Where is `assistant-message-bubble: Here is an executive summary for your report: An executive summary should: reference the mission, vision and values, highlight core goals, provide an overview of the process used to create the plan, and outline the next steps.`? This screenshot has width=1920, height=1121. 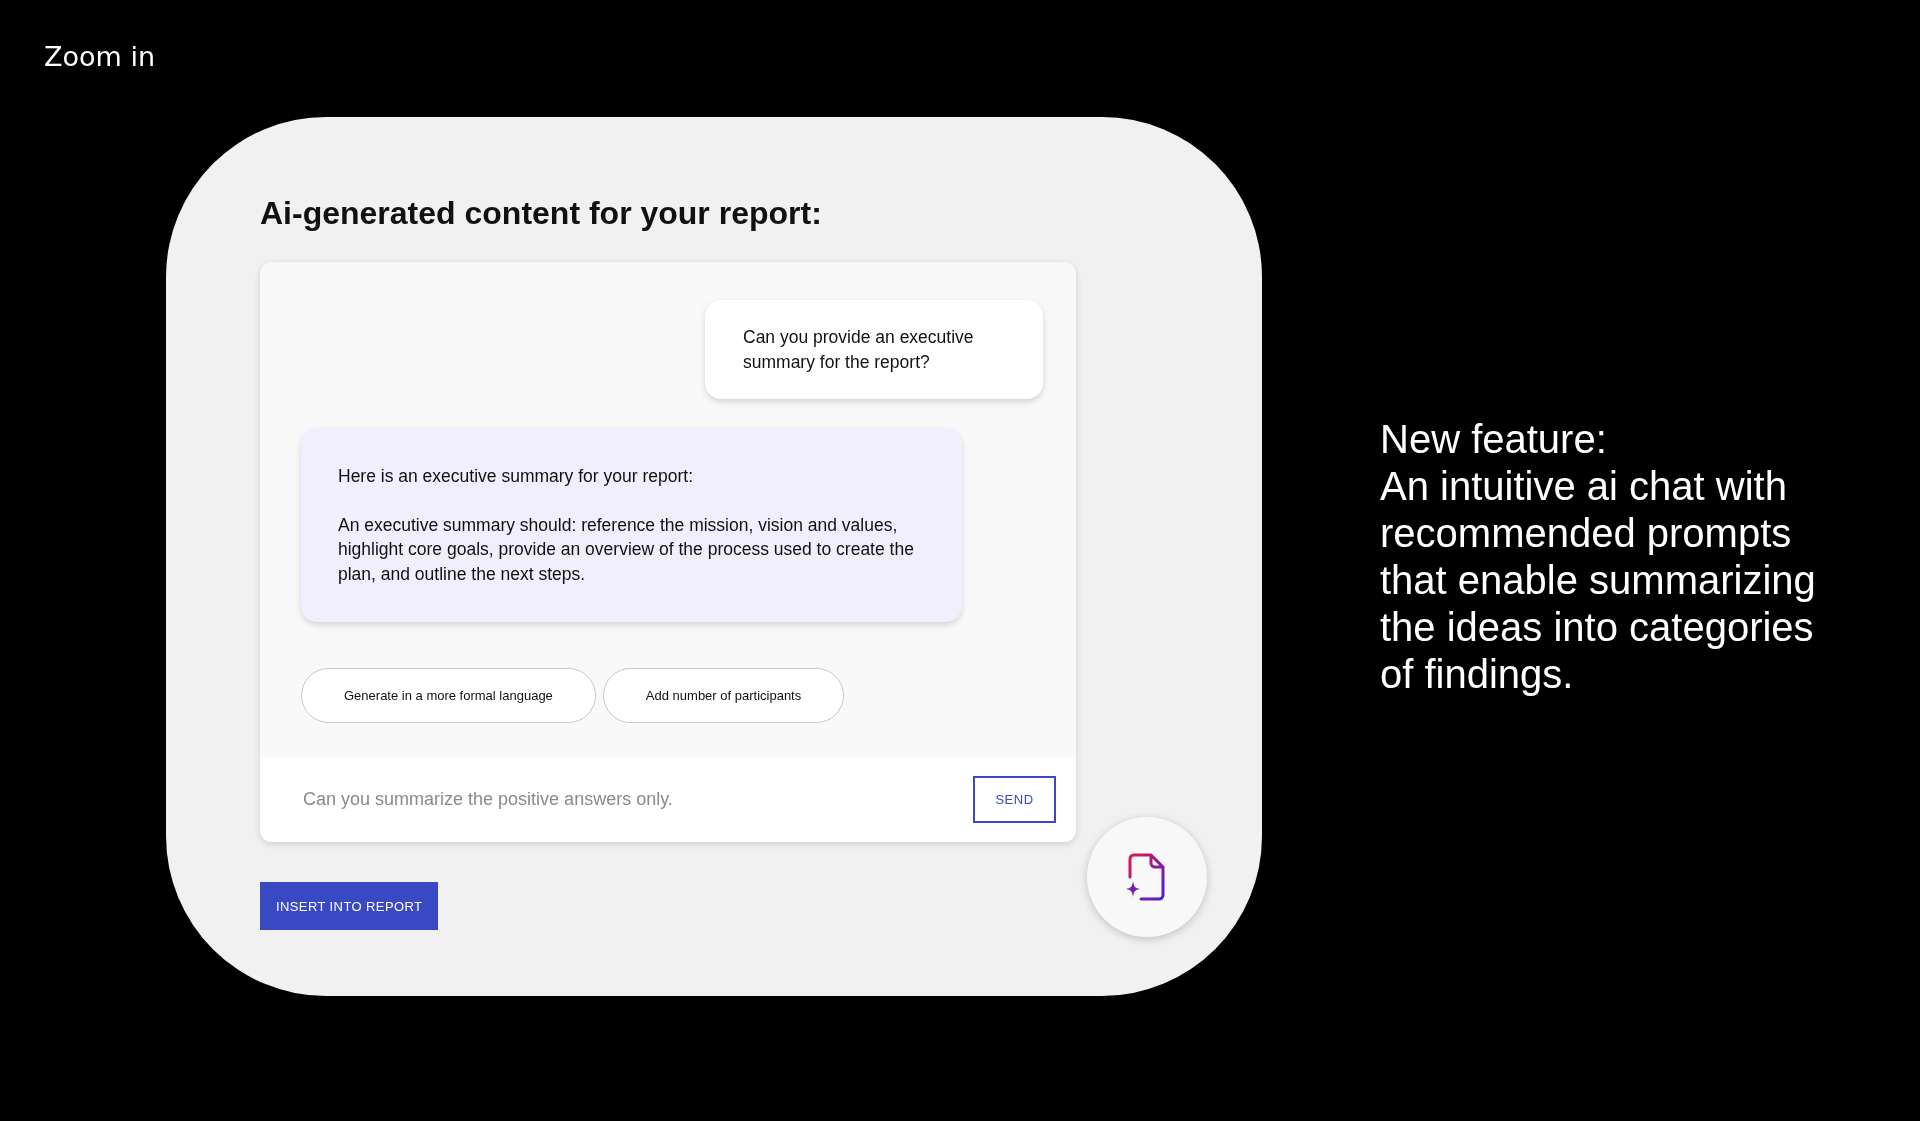
assistant-message-bubble: Here is an executive summary for your report: An executive summary should: reference the mission, vision and values, highlight core goals, provide an overview of the process used to create the plan, and outline the next steps. is located at coordinates (631, 525).